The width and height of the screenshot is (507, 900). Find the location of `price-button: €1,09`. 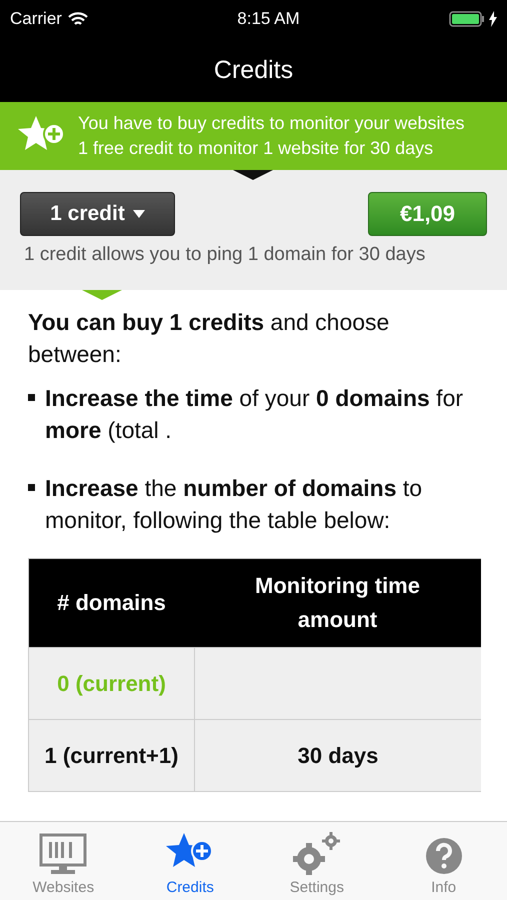

price-button: €1,09 is located at coordinates (427, 214).